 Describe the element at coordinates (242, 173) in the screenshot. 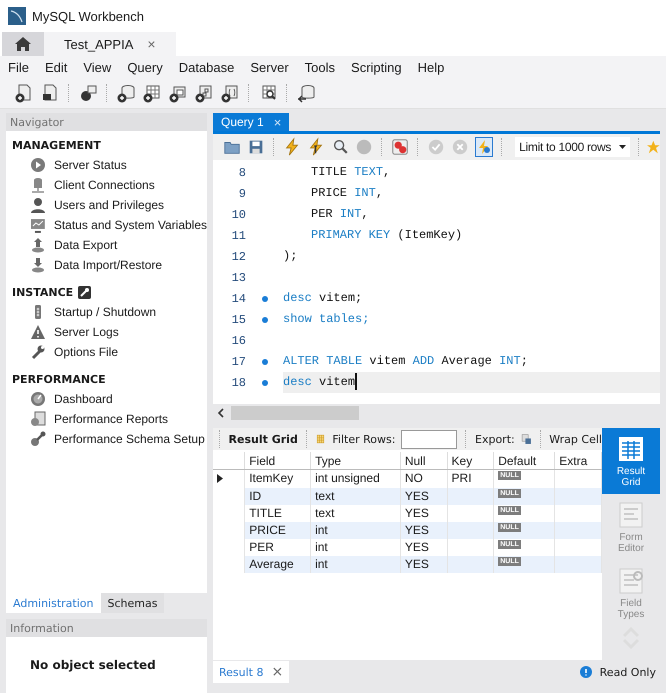

I see `line-number: 8` at that location.